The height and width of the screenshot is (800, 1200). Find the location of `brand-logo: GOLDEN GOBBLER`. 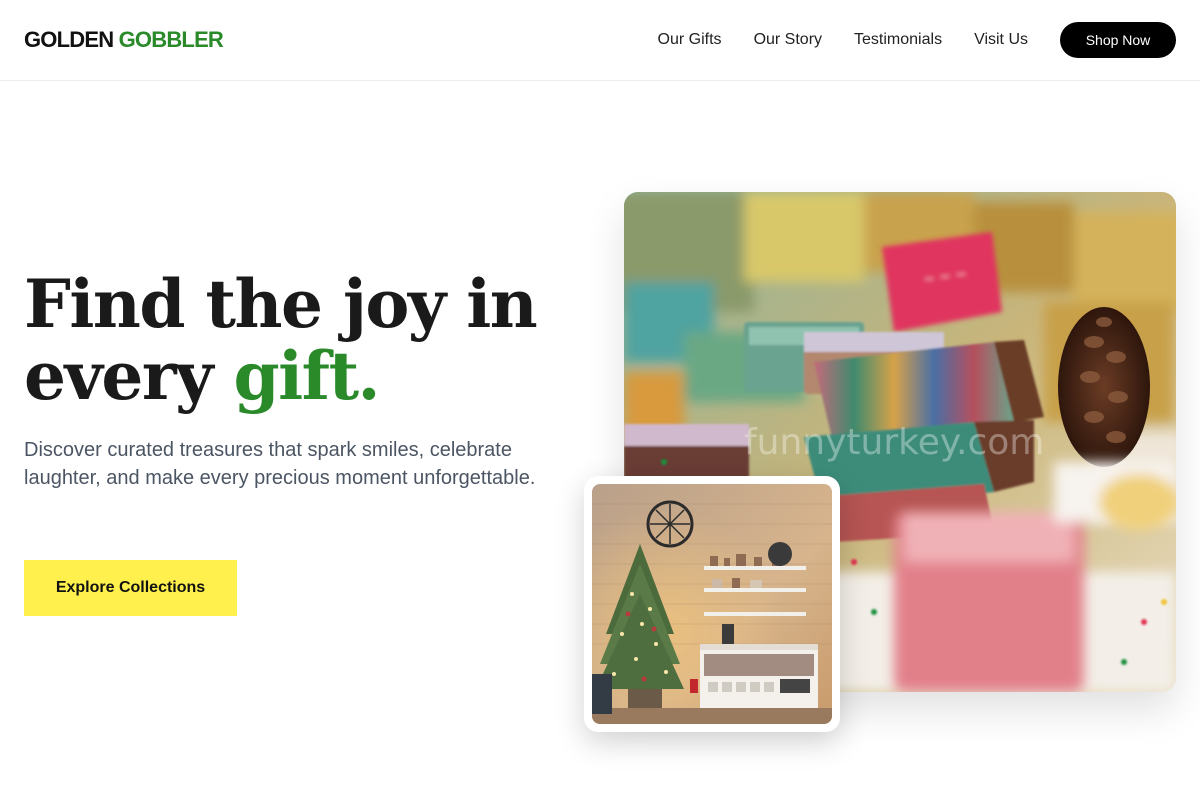

brand-logo: GOLDEN GOBBLER is located at coordinates (124, 40).